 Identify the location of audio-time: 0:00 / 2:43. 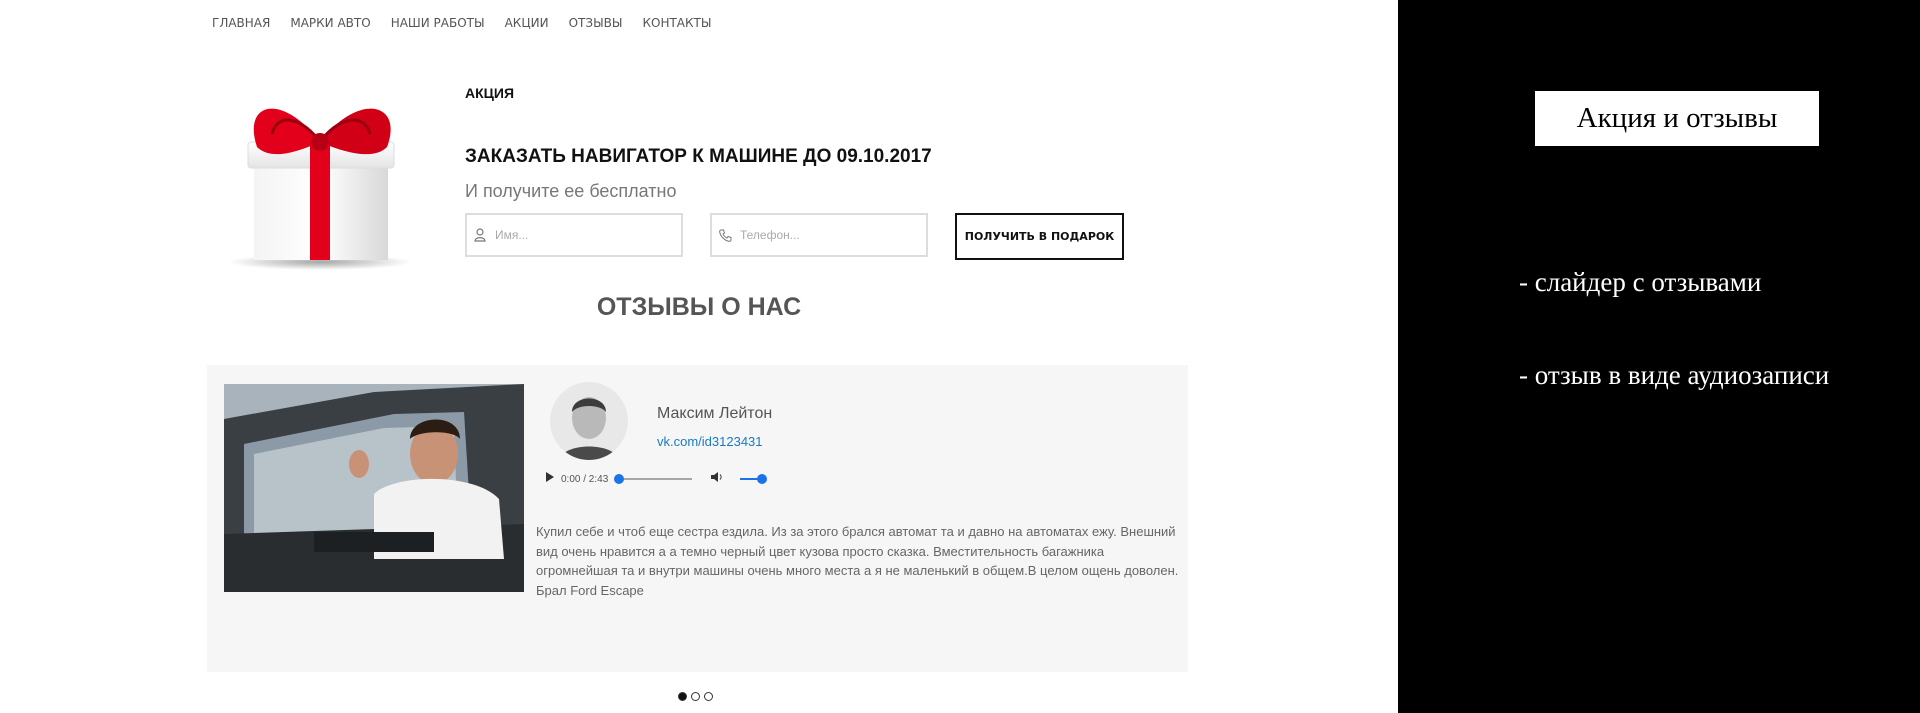
(585, 479).